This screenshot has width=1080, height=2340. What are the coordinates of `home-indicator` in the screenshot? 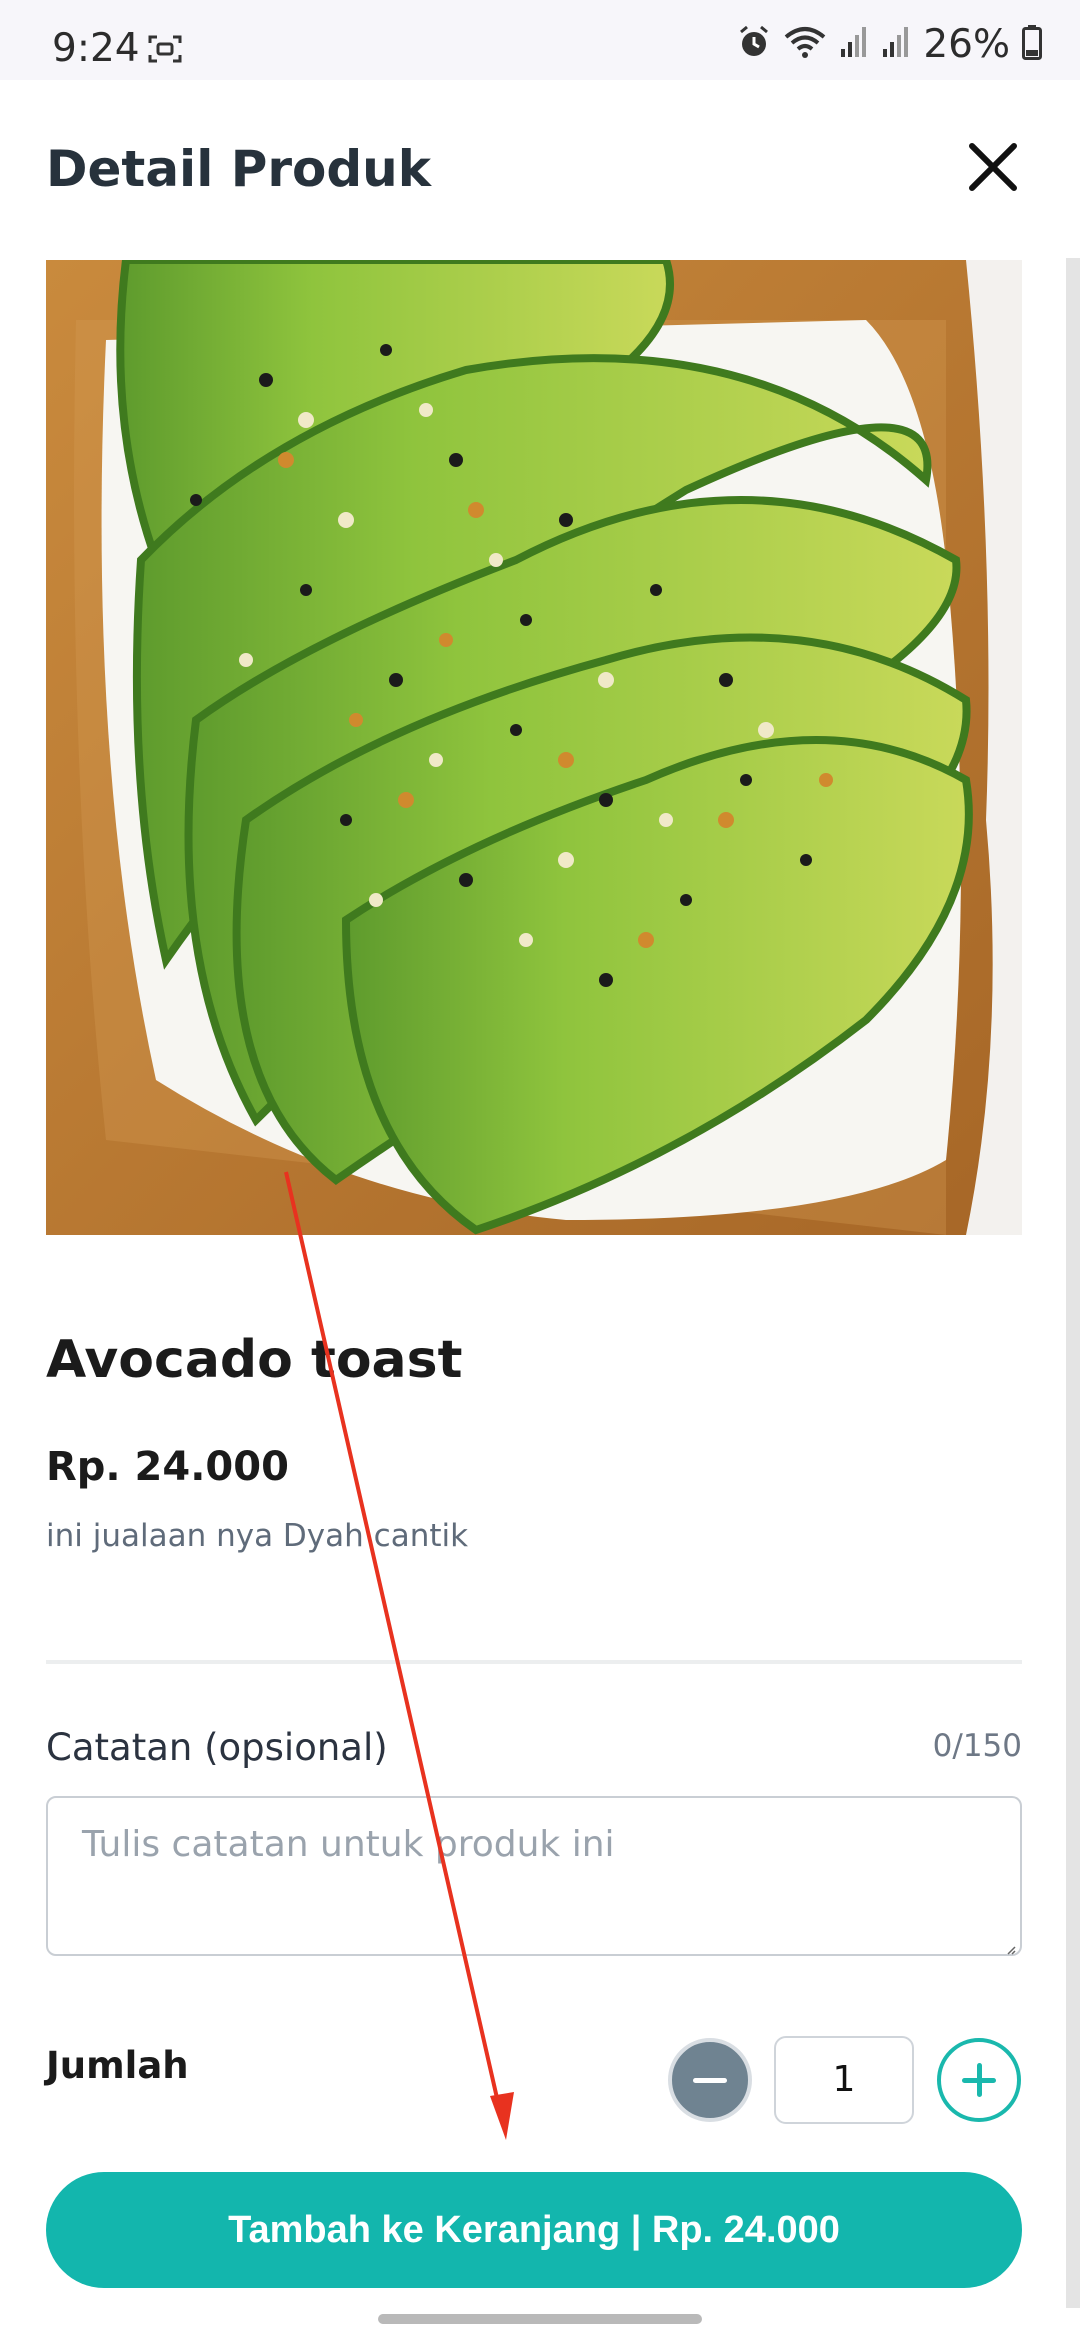 It's located at (540, 2319).